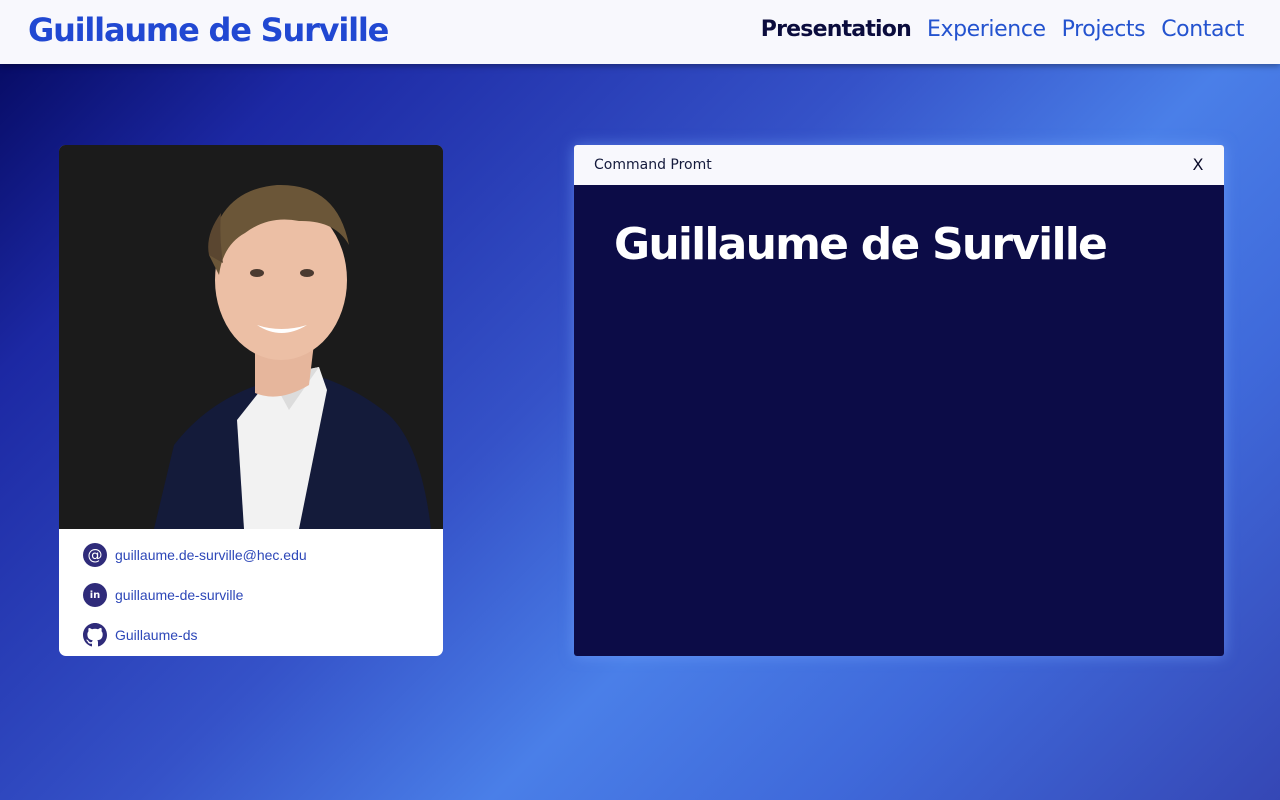  I want to click on contact-email: @ guillaume.de-surville@hec.edu, so click(195, 555).